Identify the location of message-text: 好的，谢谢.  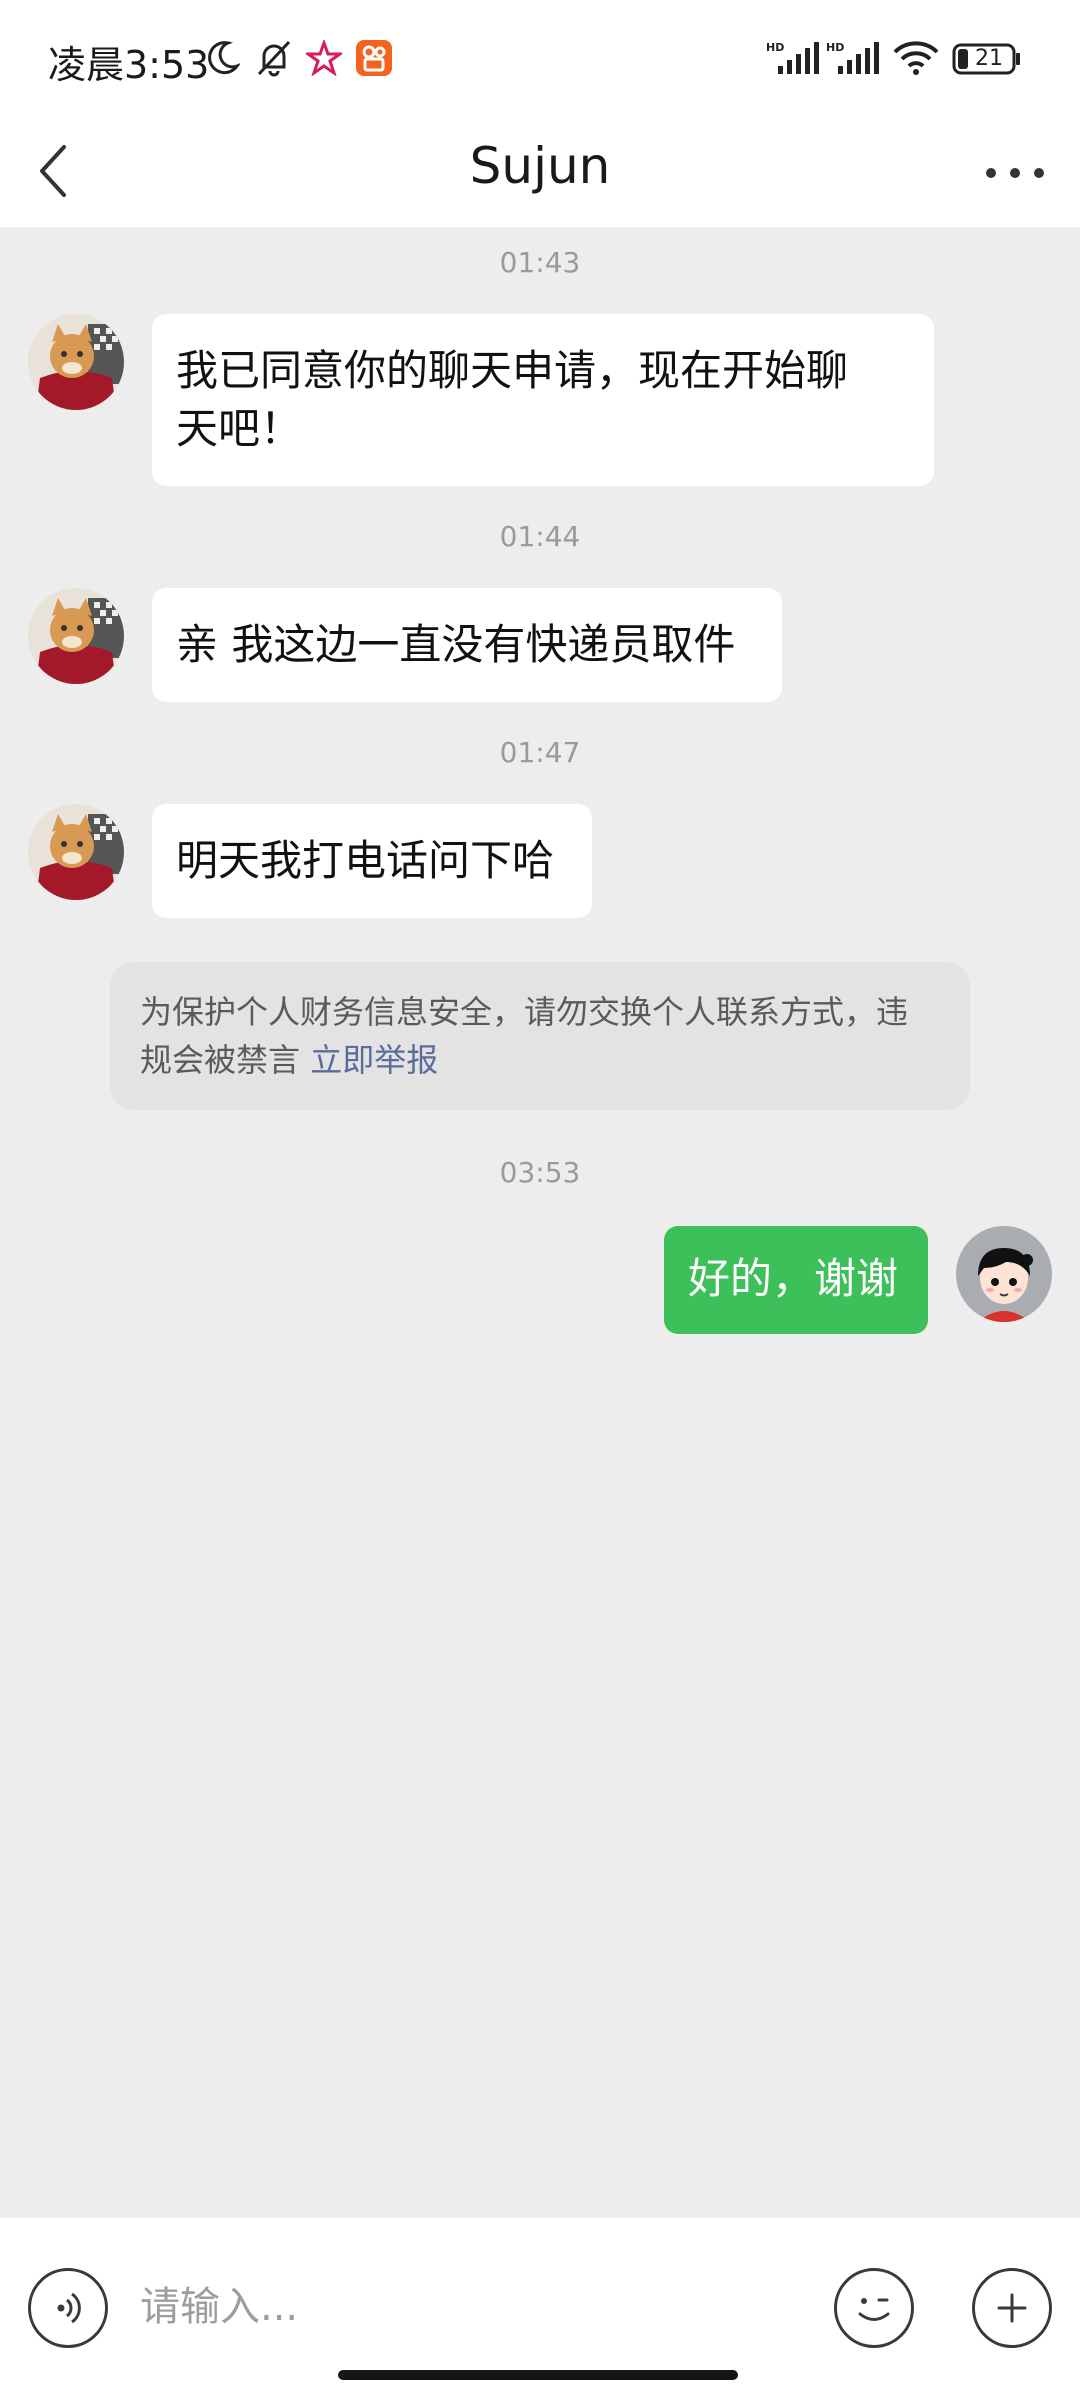
(793, 1278).